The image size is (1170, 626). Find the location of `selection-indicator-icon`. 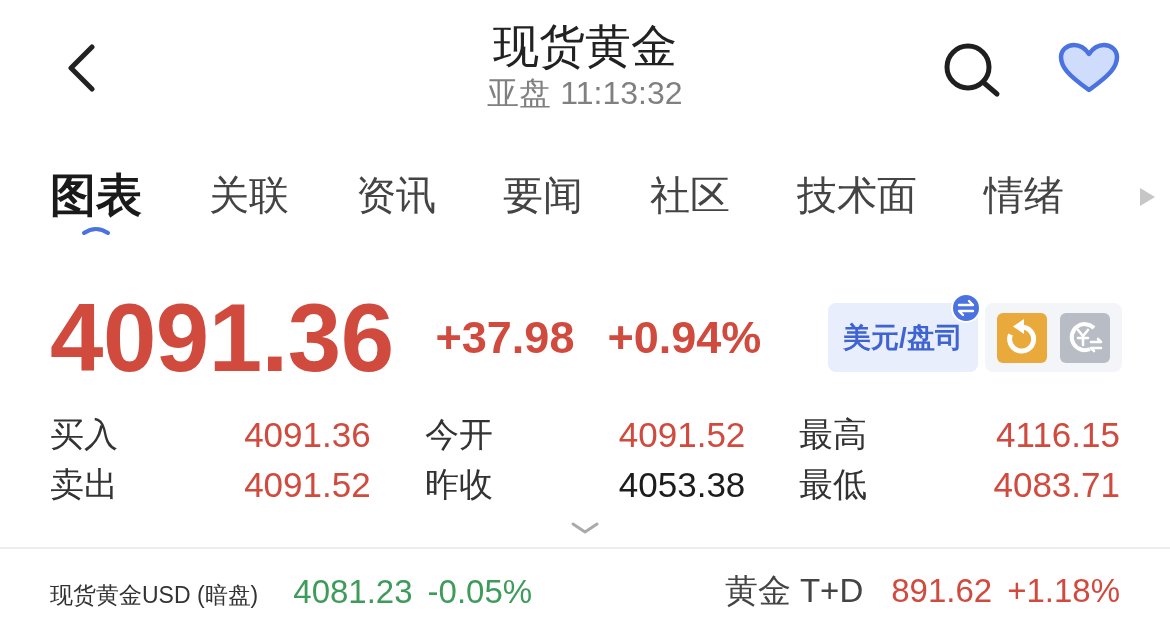

selection-indicator-icon is located at coordinates (96, 230).